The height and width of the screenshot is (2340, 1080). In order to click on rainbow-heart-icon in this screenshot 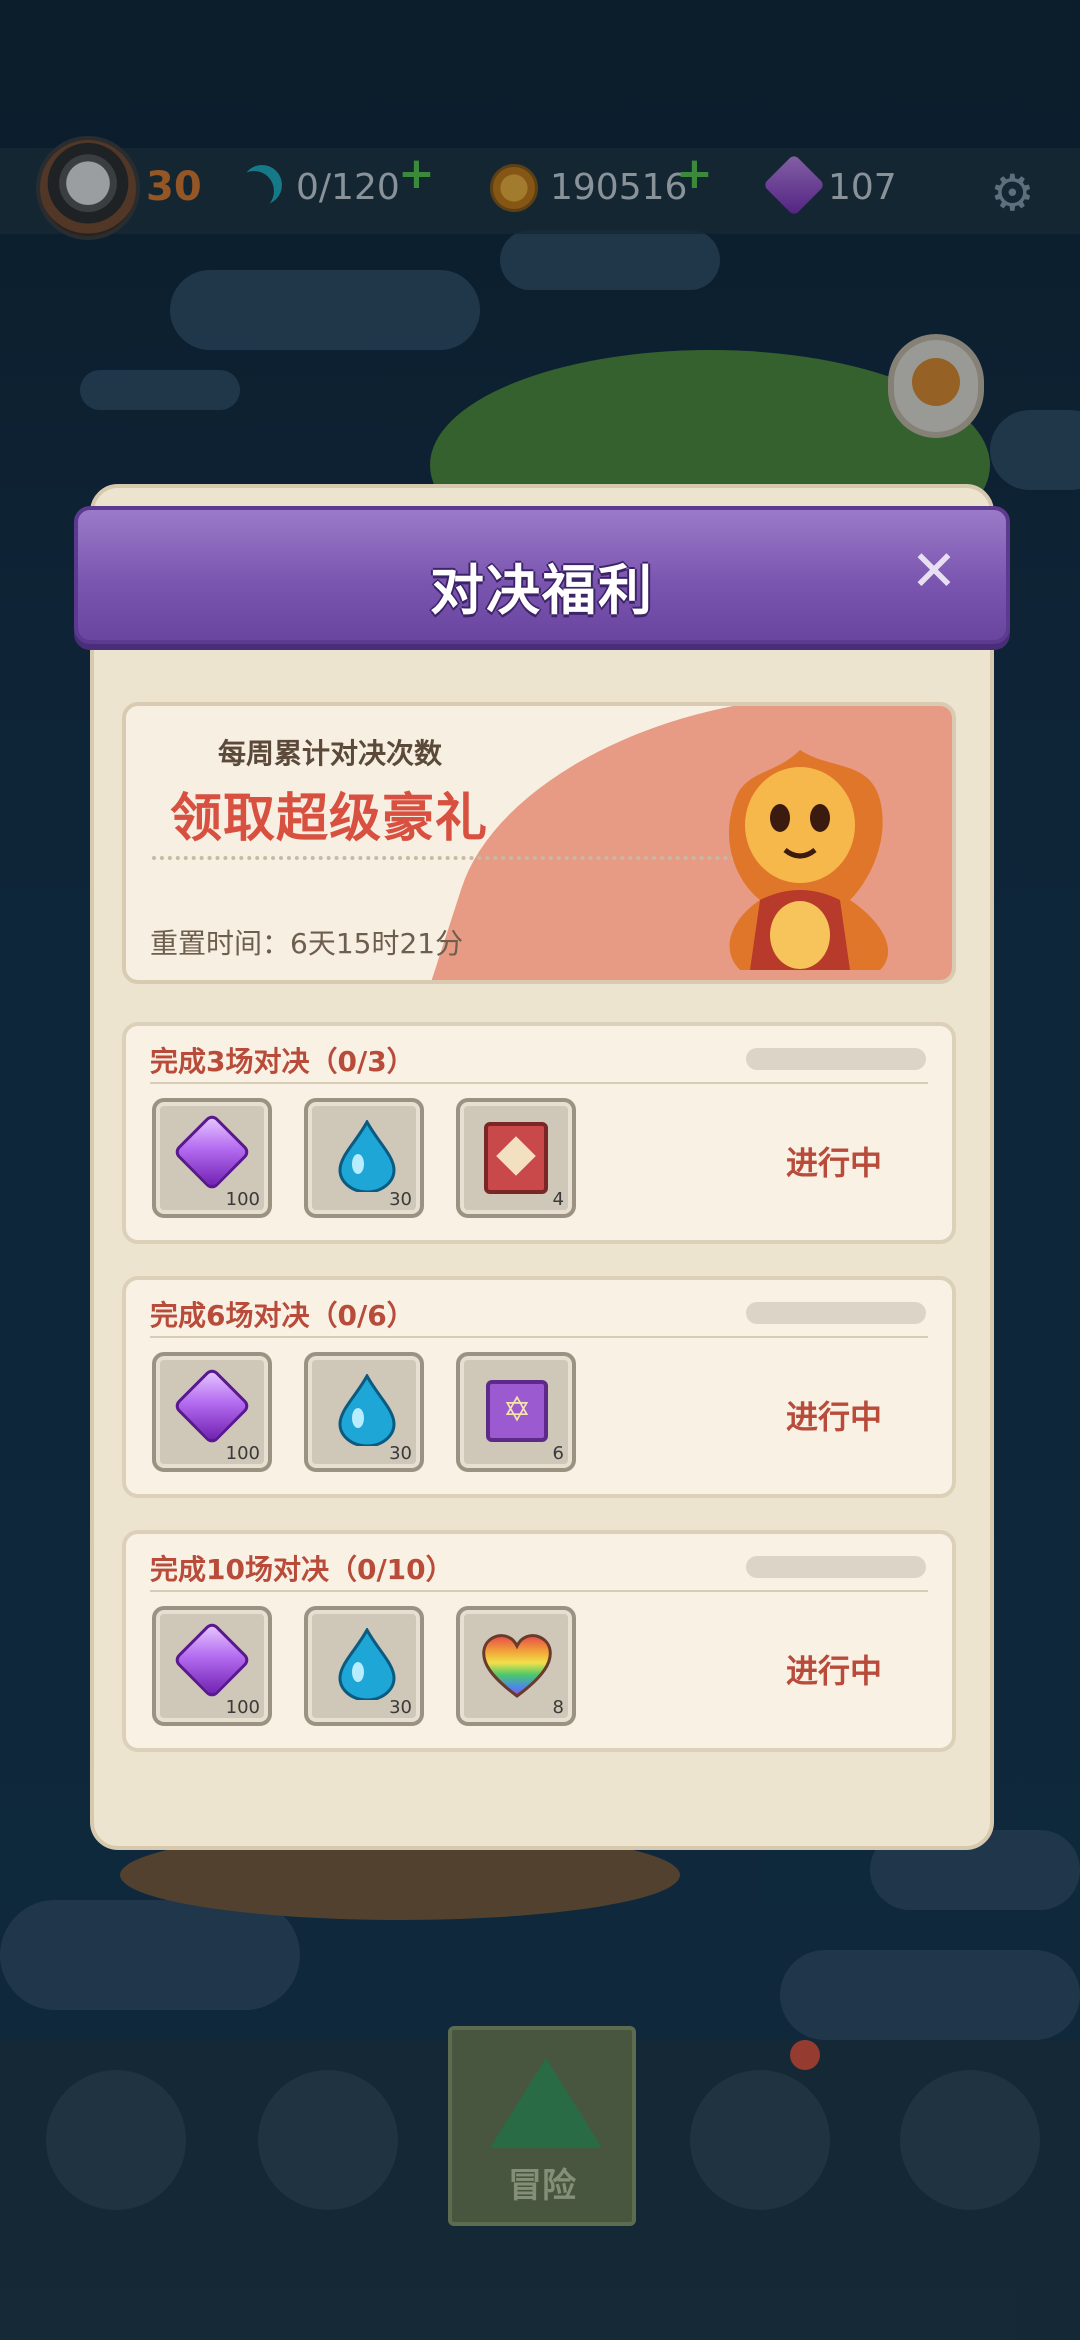, I will do `click(517, 1666)`.